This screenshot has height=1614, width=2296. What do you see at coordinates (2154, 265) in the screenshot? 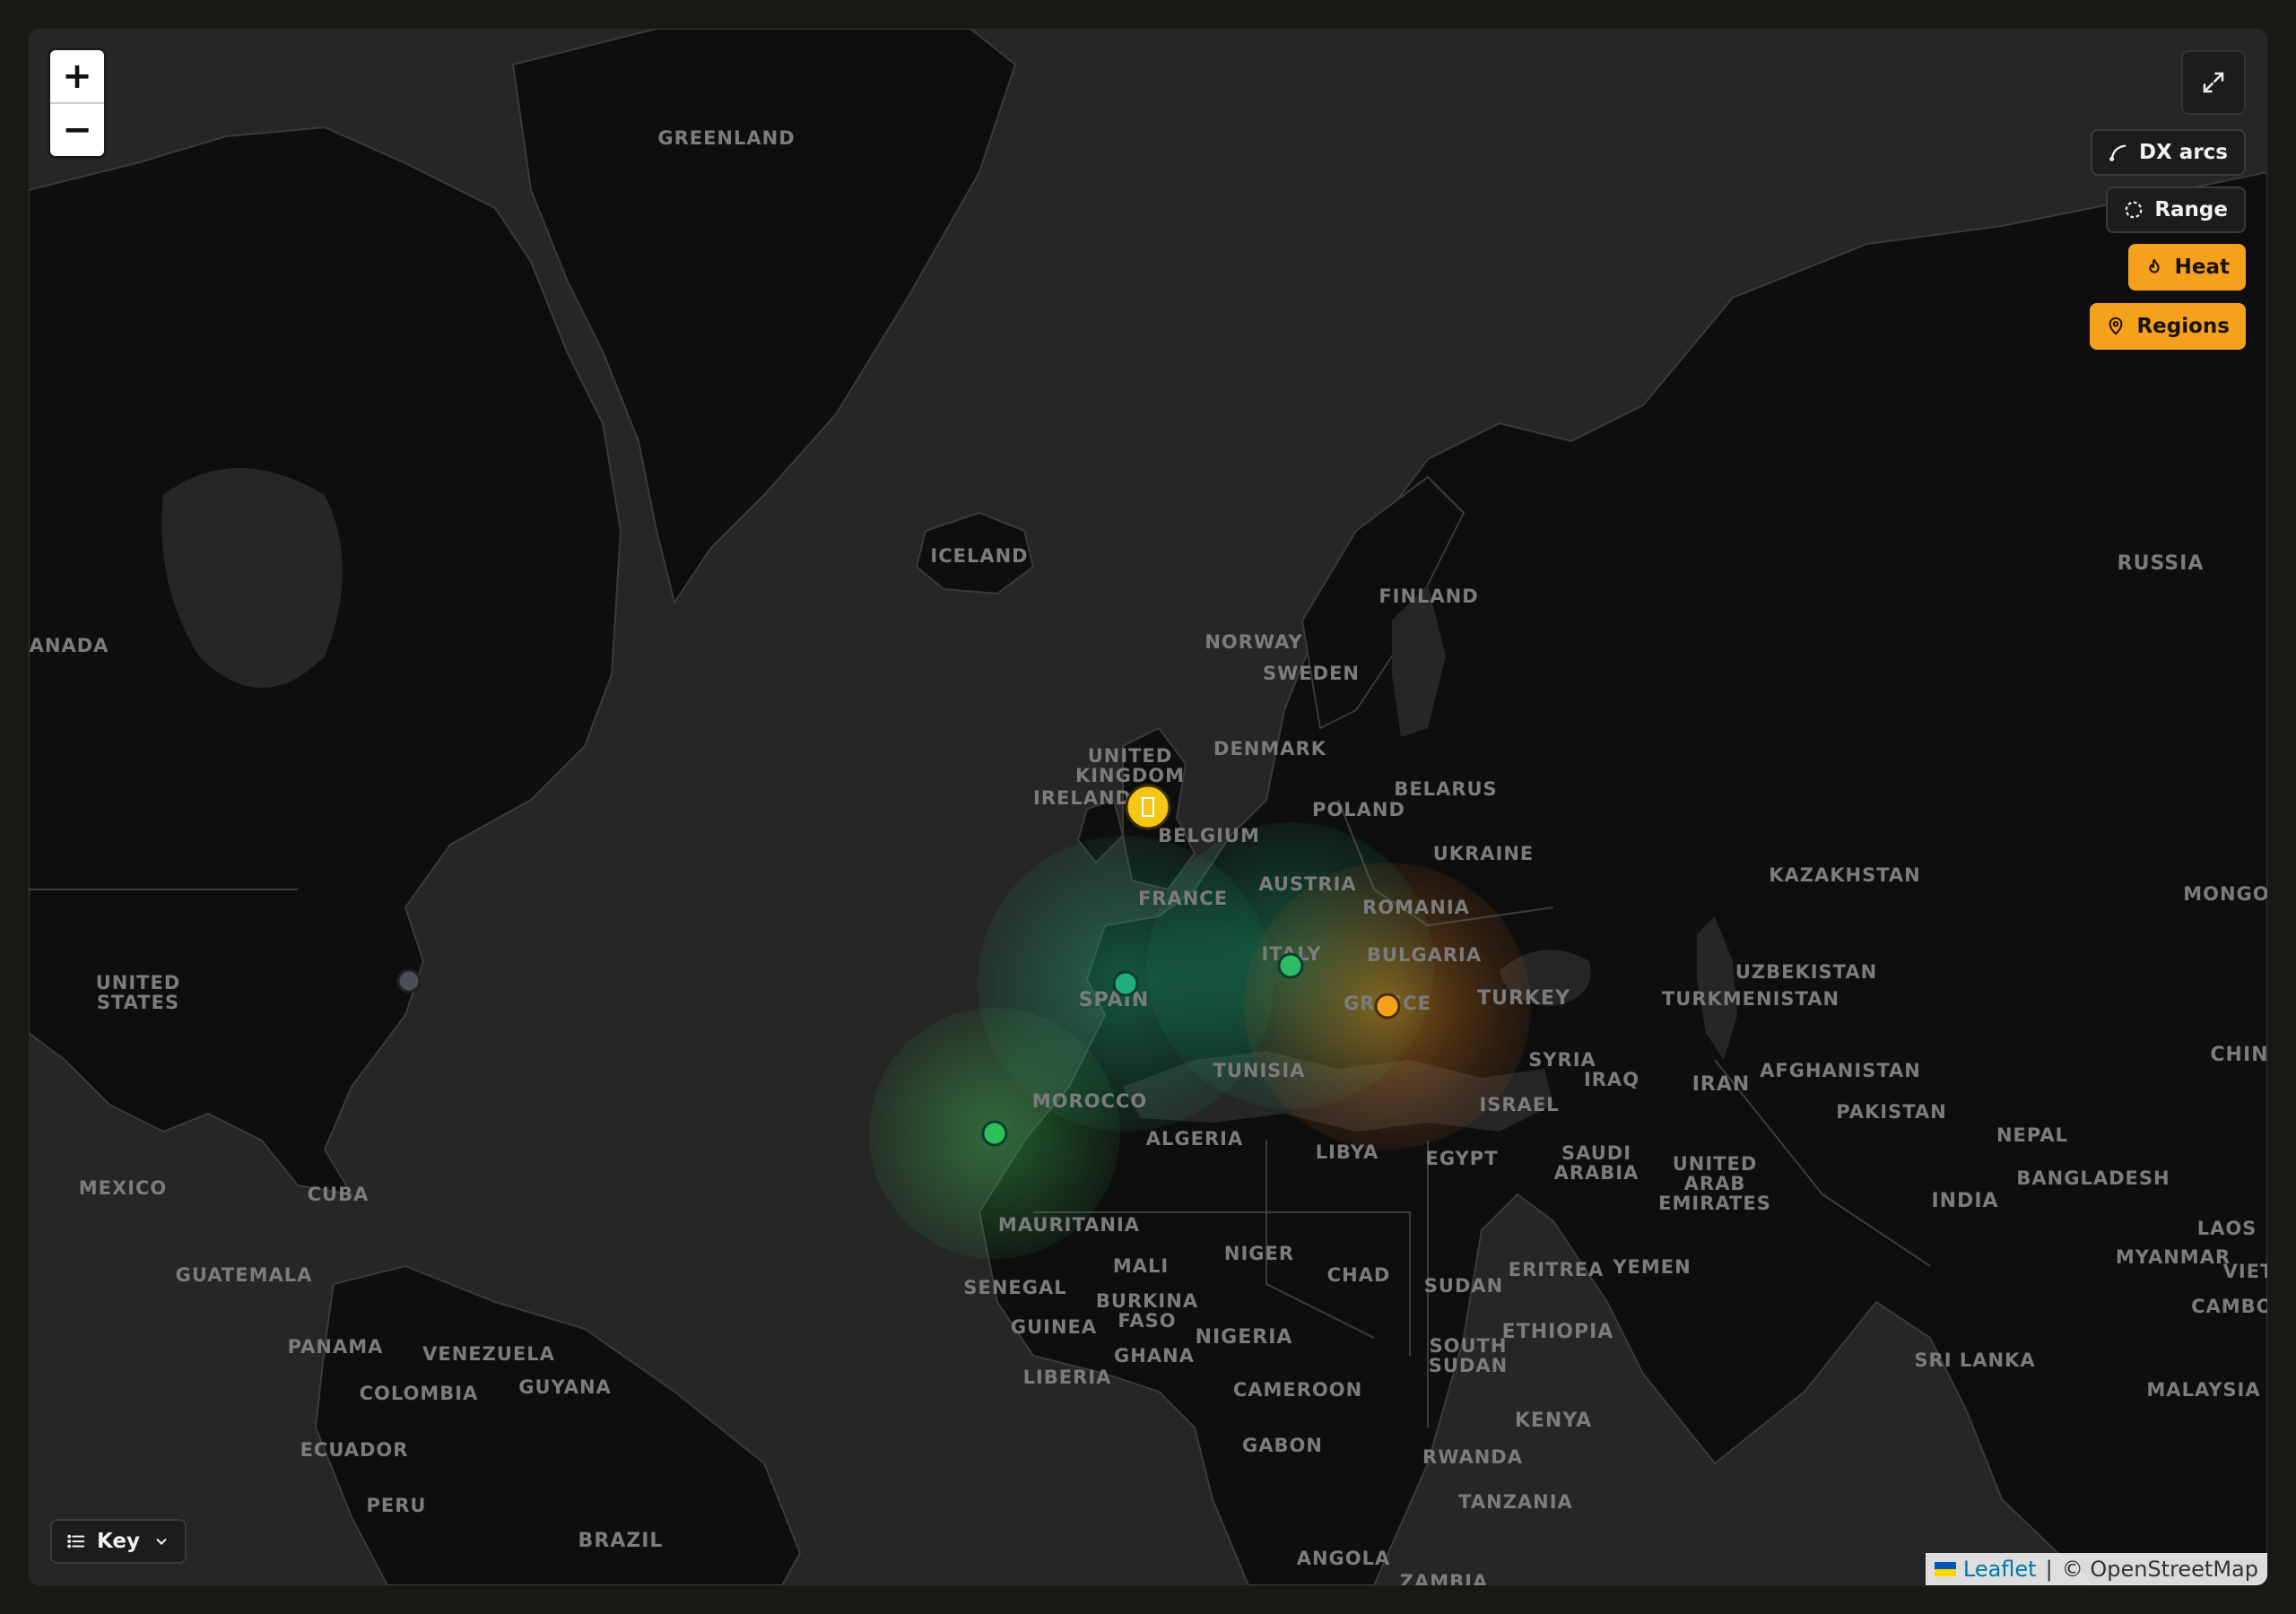
I see `flame-icon` at bounding box center [2154, 265].